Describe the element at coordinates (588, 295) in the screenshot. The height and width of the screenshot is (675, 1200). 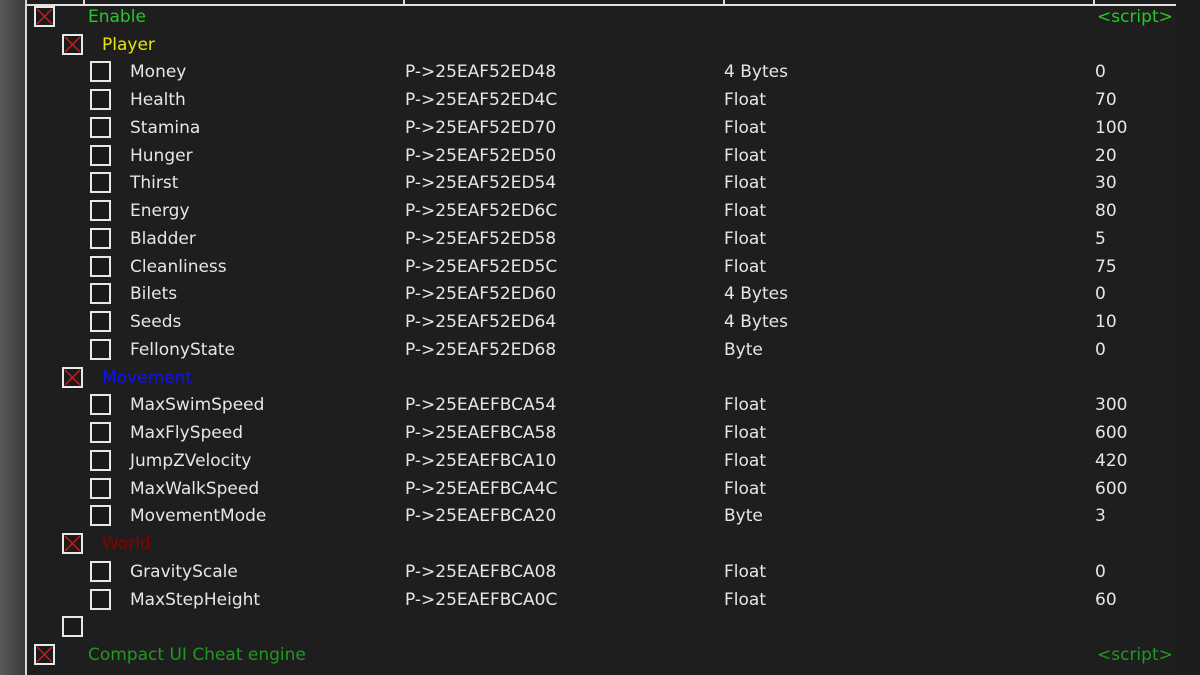
I see `table-row: Bilets P->25EAF52ED60 4 Bytes 0` at that location.